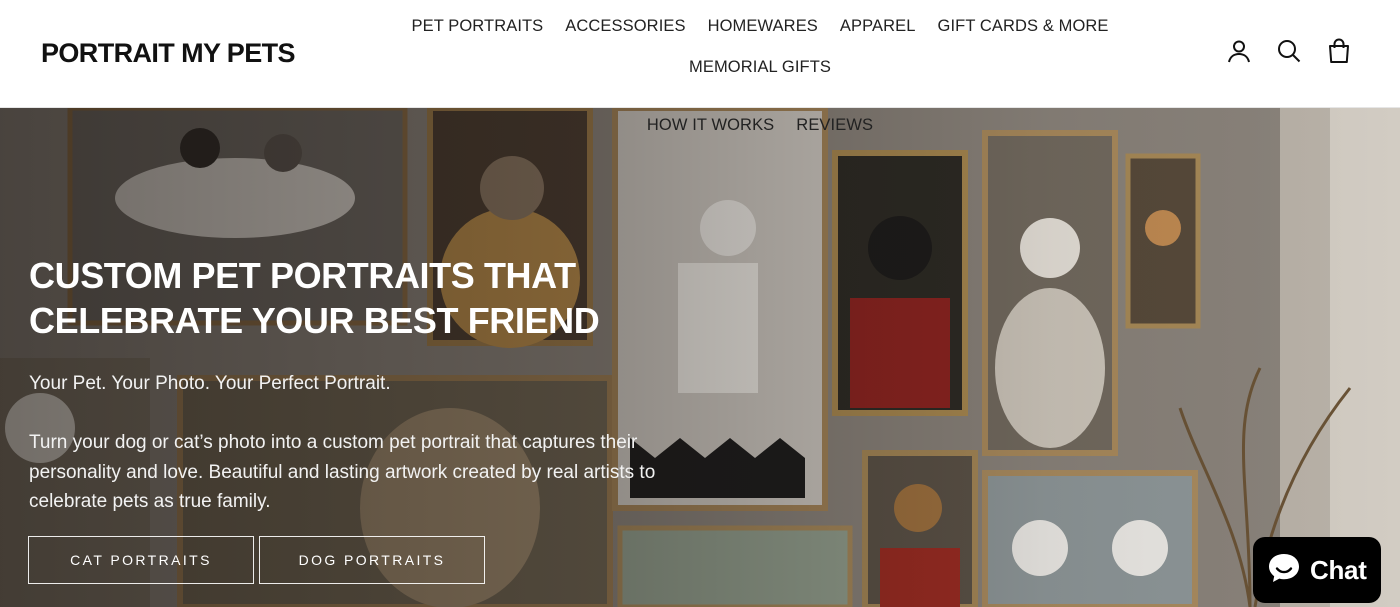 The image size is (1400, 607). Describe the element at coordinates (302, 275) in the screenshot. I see `hero-title-line-1: CUSTOM PET PORTRAITS THAT` at that location.